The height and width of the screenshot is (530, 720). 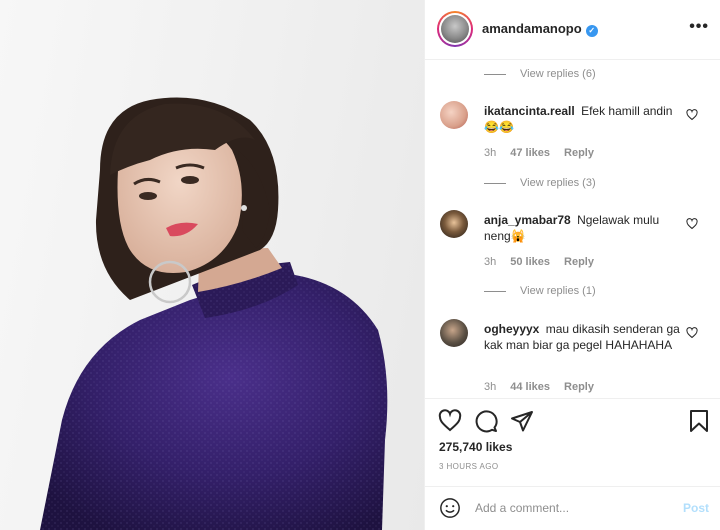 I want to click on comment-text: anja_ymabar78 Ngelawak mulu neng🙀, so click(x=584, y=228).